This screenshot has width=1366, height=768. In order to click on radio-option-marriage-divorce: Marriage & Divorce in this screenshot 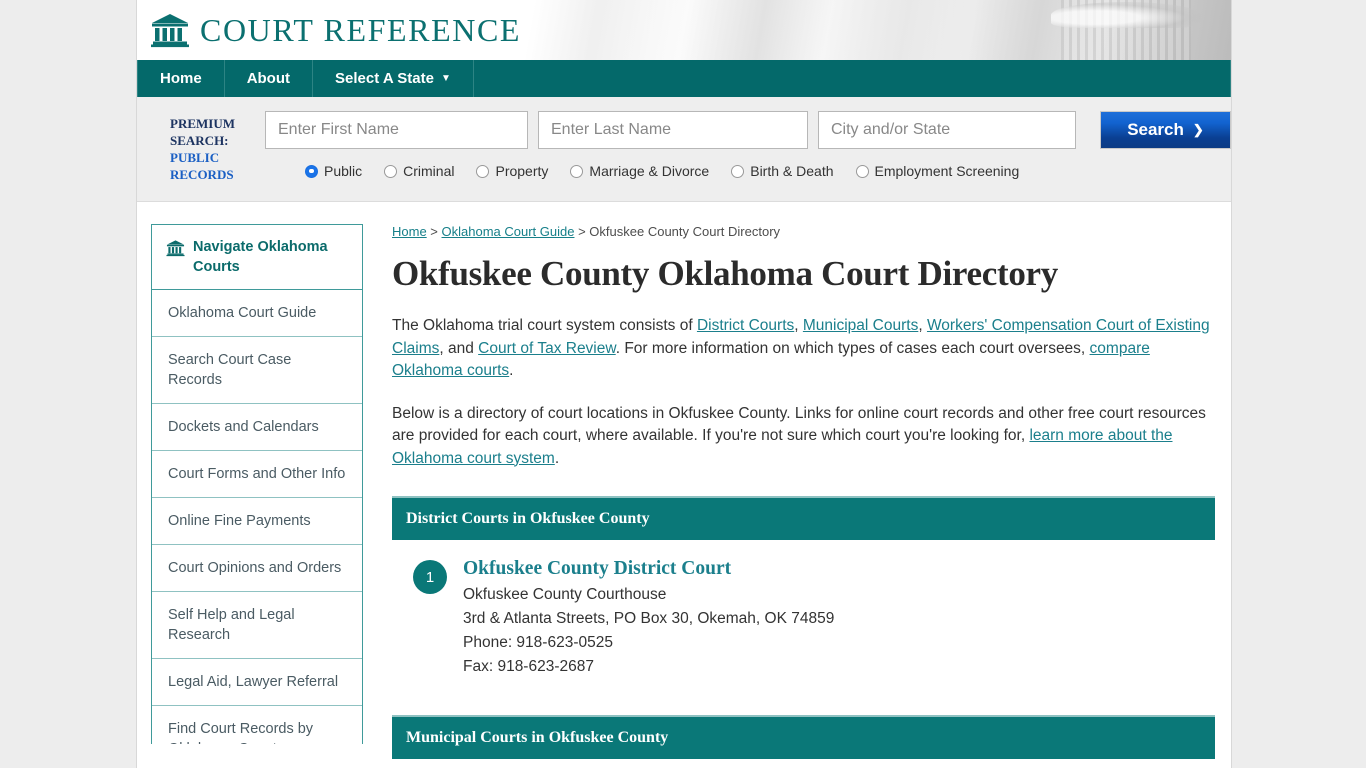, I will do `click(639, 171)`.